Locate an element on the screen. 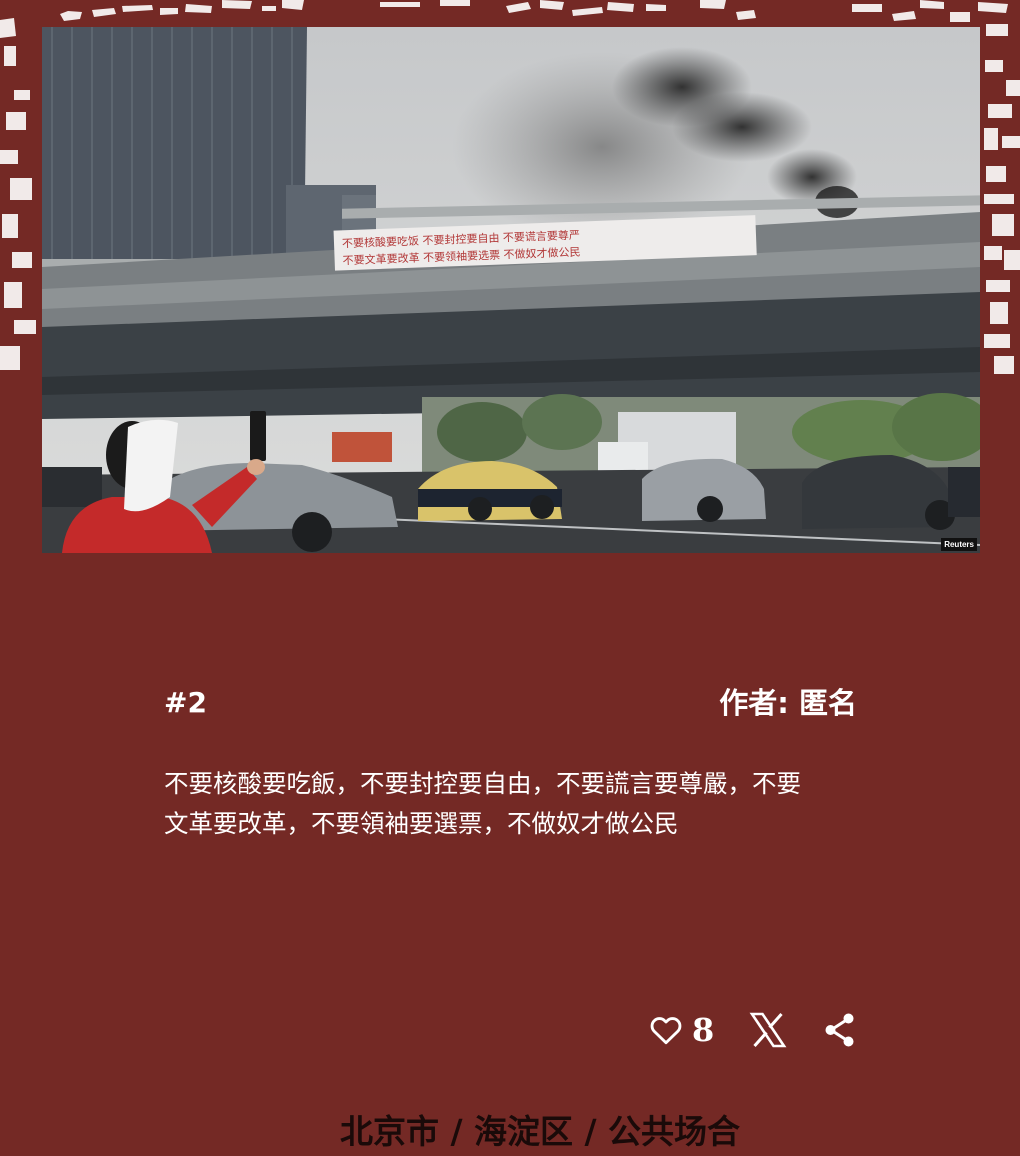  x-logo-icon is located at coordinates (768, 1030).